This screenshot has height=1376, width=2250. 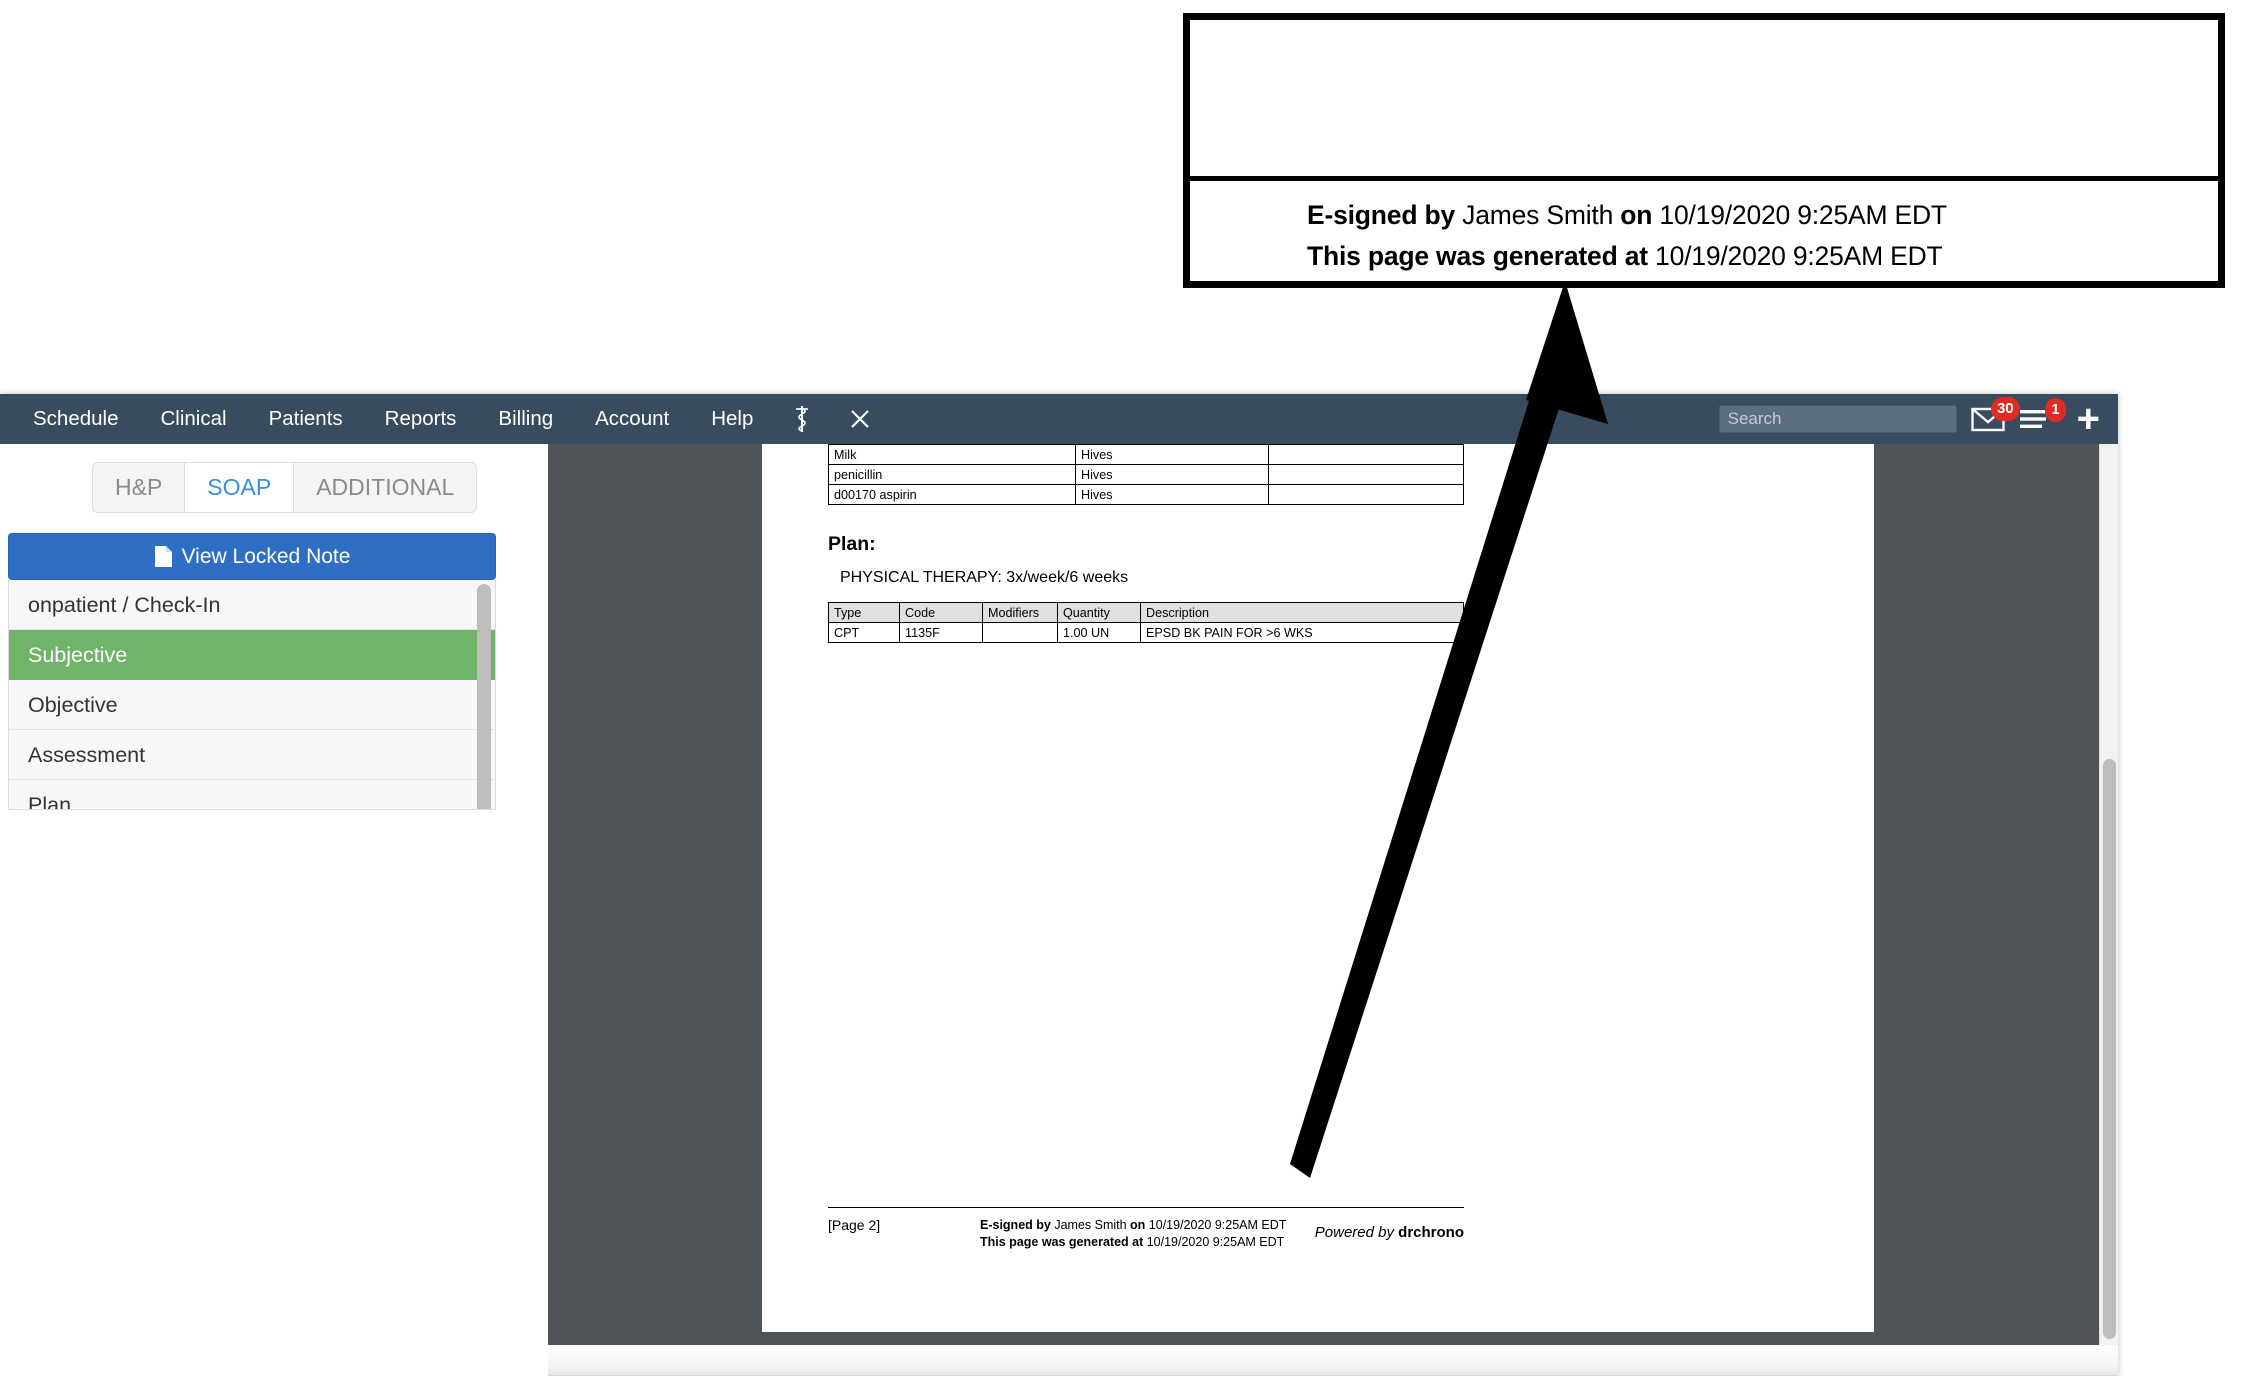 What do you see at coordinates (1015, 1225) in the screenshot?
I see `esigned-label: E-signed by` at bounding box center [1015, 1225].